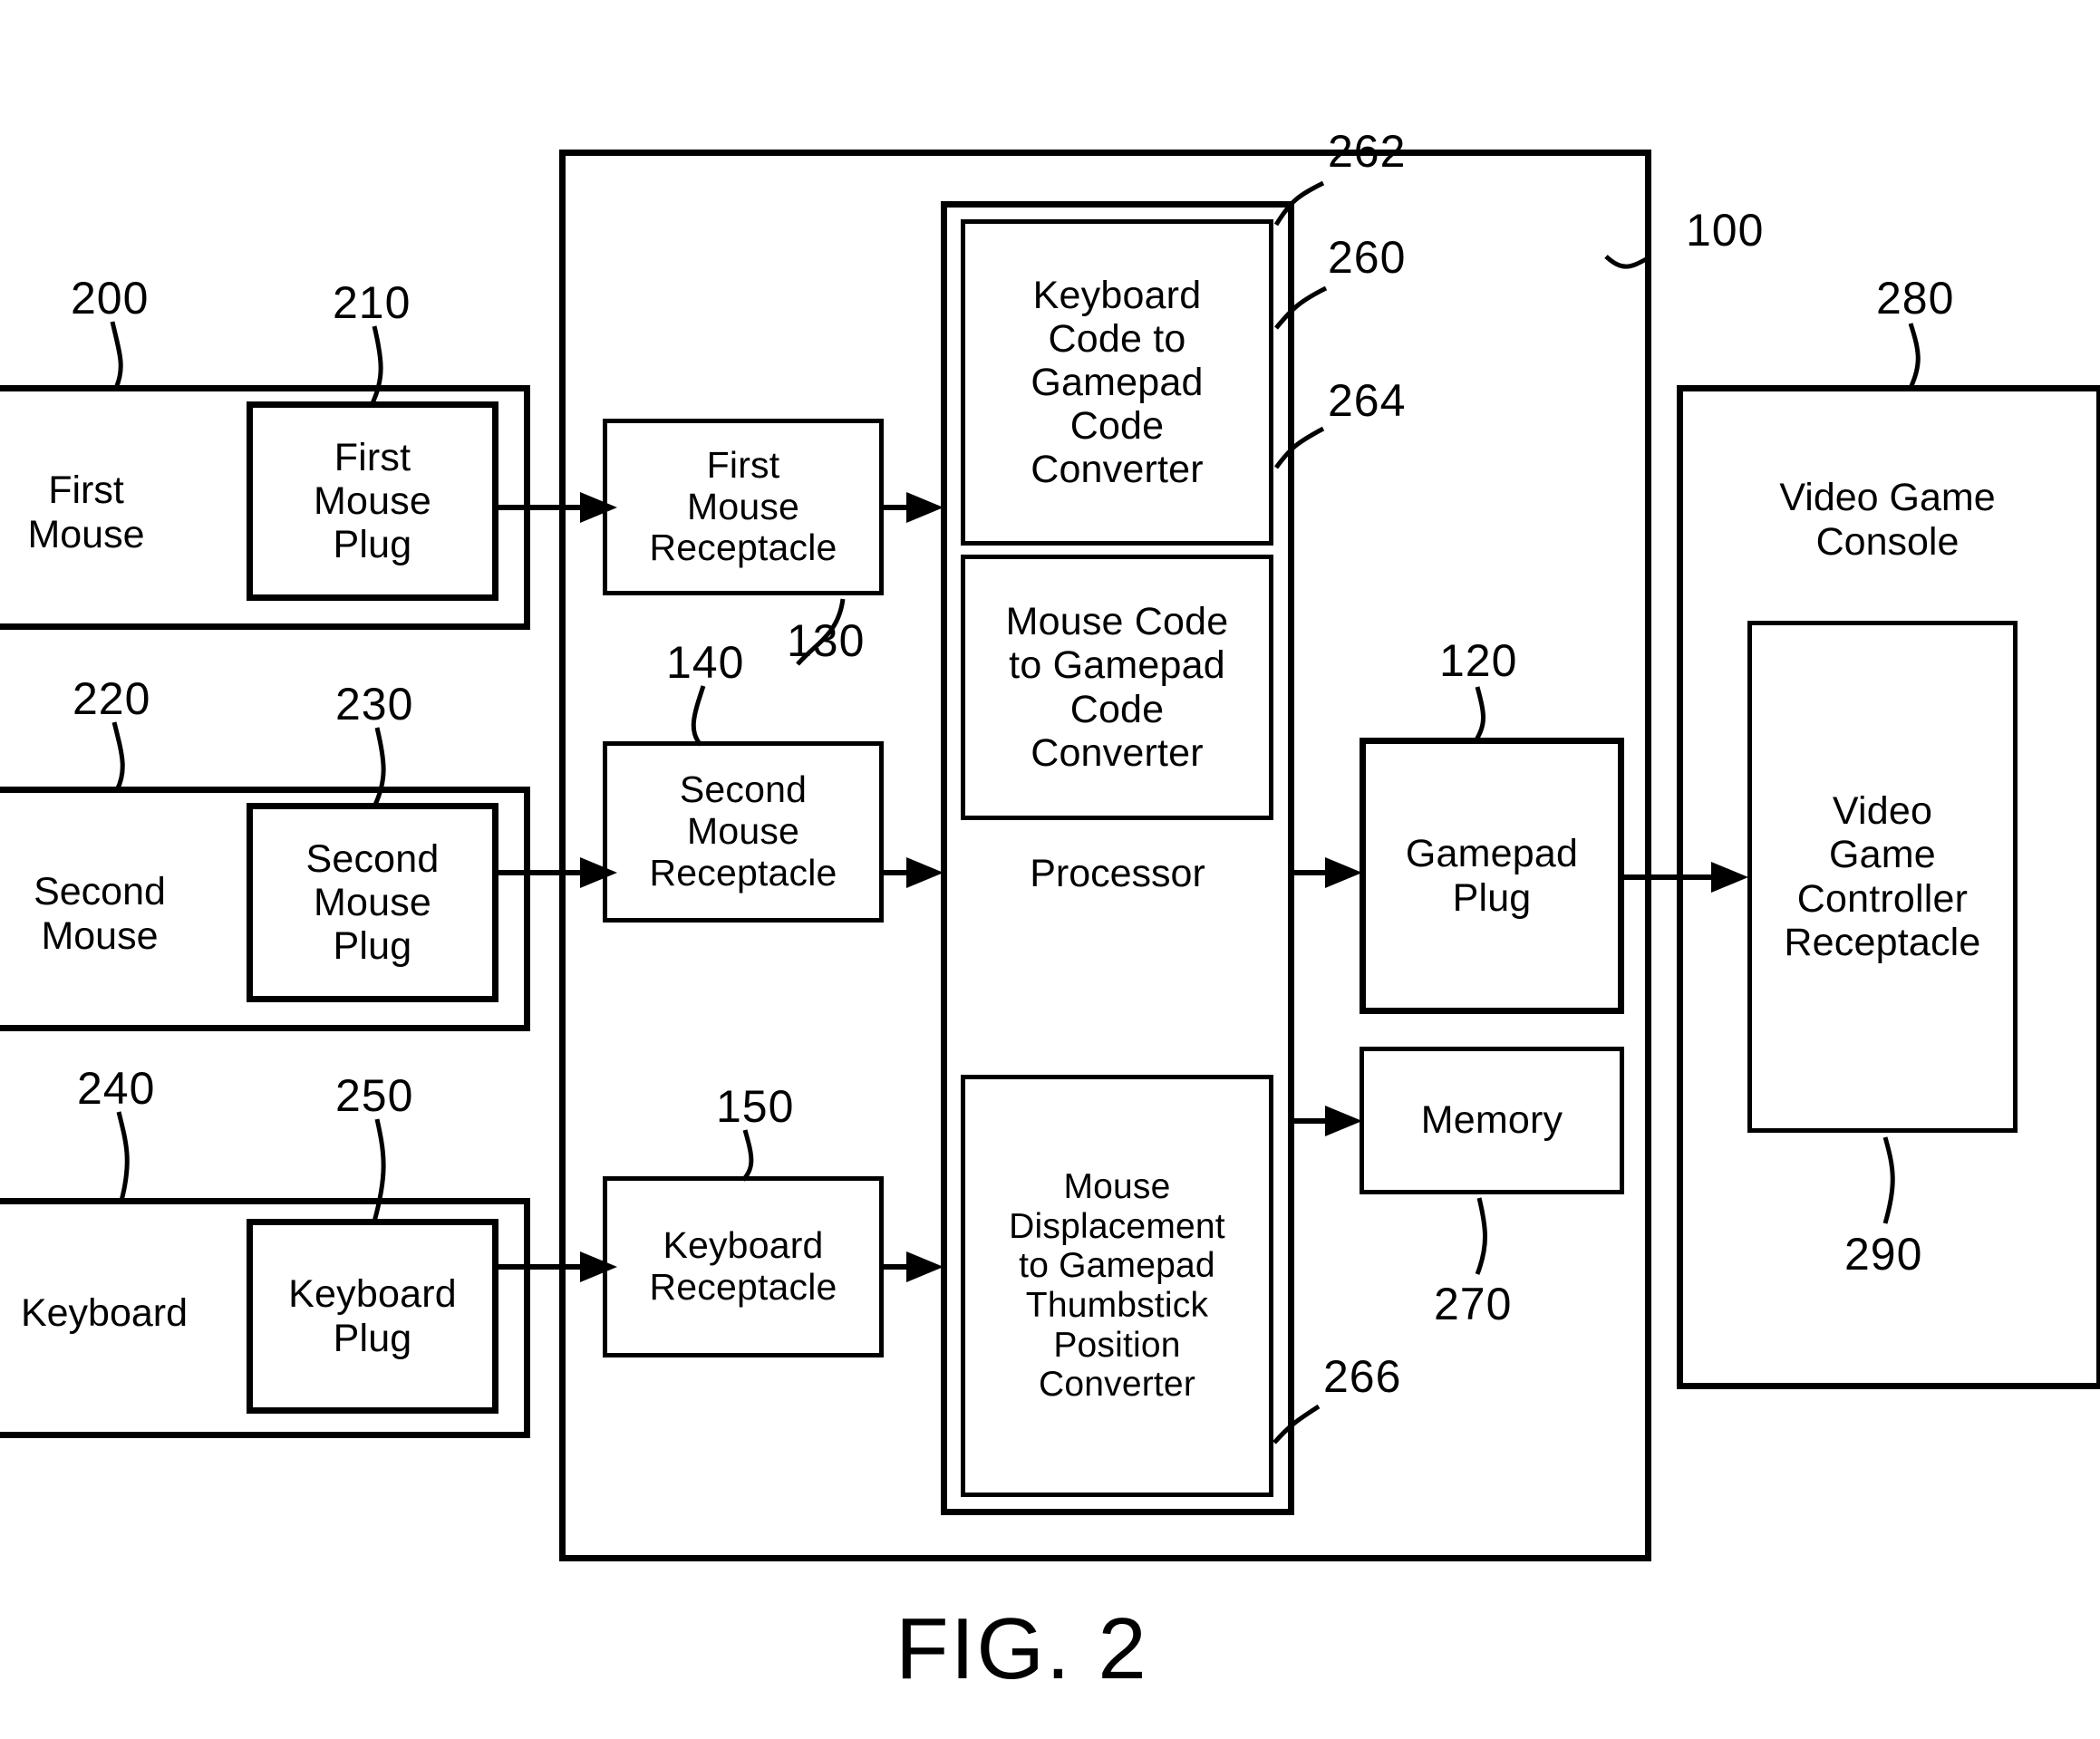  Describe the element at coordinates (1367, 151) in the screenshot. I see `ref-262: 262` at that location.